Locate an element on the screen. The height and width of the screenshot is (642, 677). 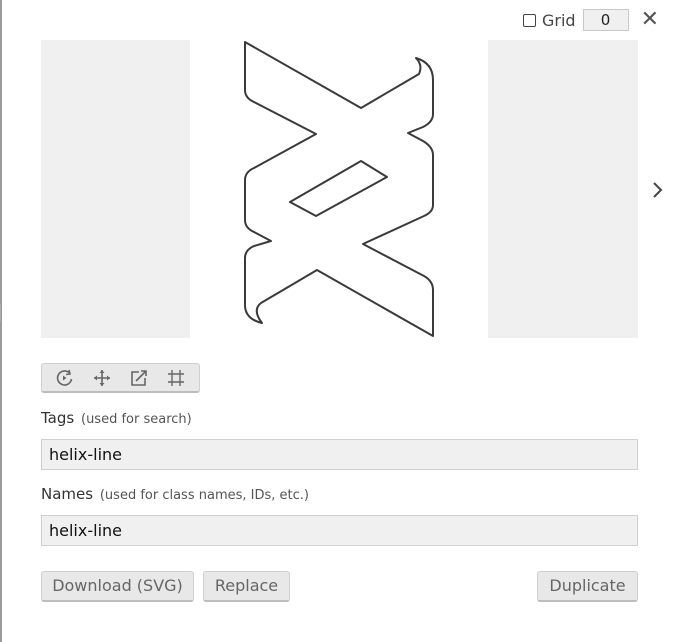
names-label-text: Names is located at coordinates (67, 494).